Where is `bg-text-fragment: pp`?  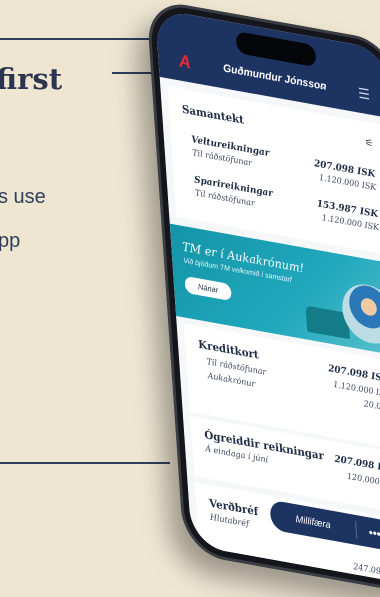
bg-text-fragment: pp is located at coordinates (10, 241).